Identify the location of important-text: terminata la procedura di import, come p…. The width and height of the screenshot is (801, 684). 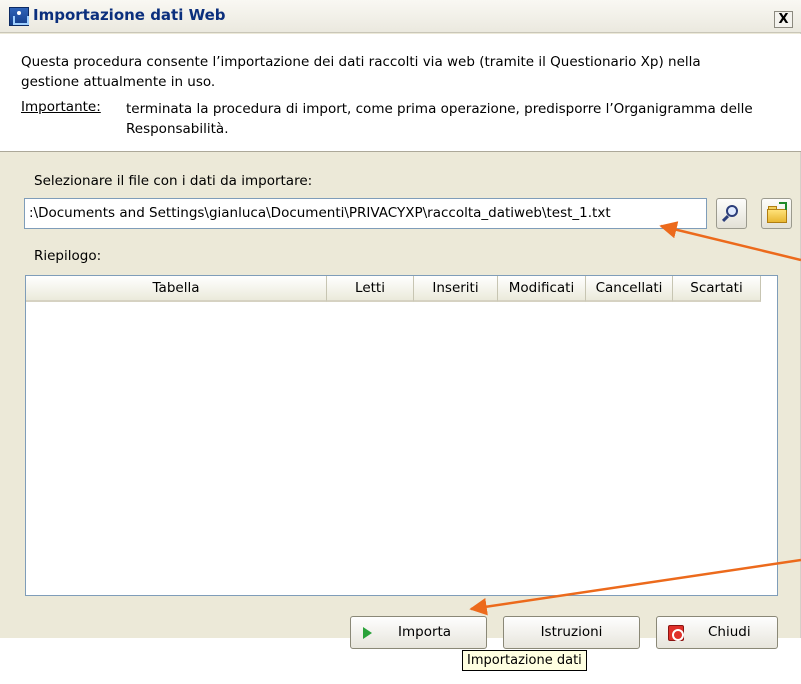
(439, 119).